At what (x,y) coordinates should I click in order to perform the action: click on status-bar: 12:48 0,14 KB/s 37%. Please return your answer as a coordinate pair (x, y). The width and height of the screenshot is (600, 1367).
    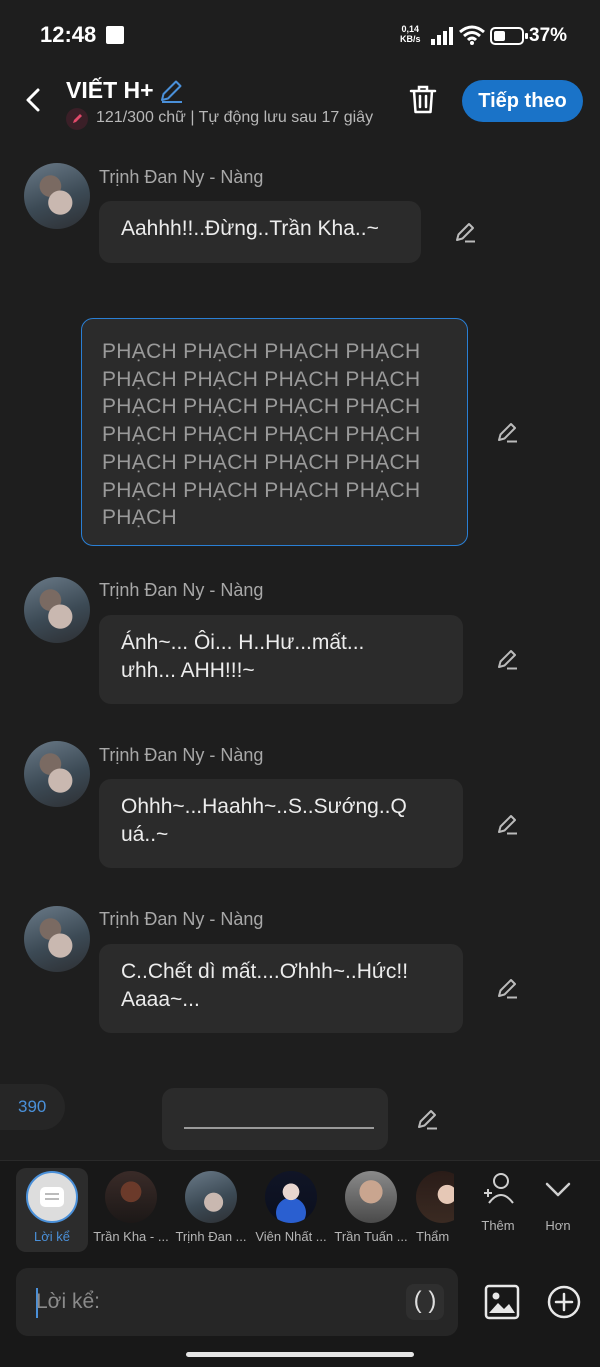
    Looking at the image, I should click on (300, 35).